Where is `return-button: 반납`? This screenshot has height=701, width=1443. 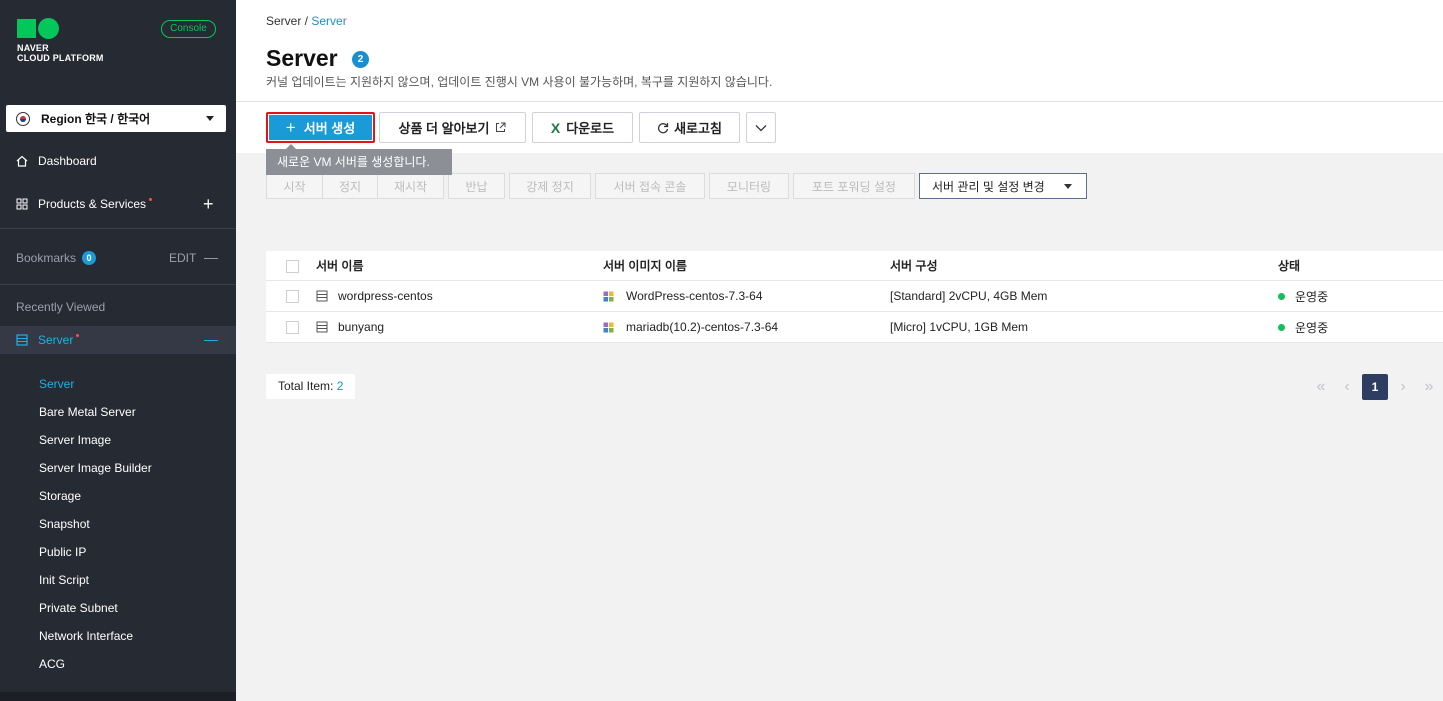 return-button: 반납 is located at coordinates (476, 186).